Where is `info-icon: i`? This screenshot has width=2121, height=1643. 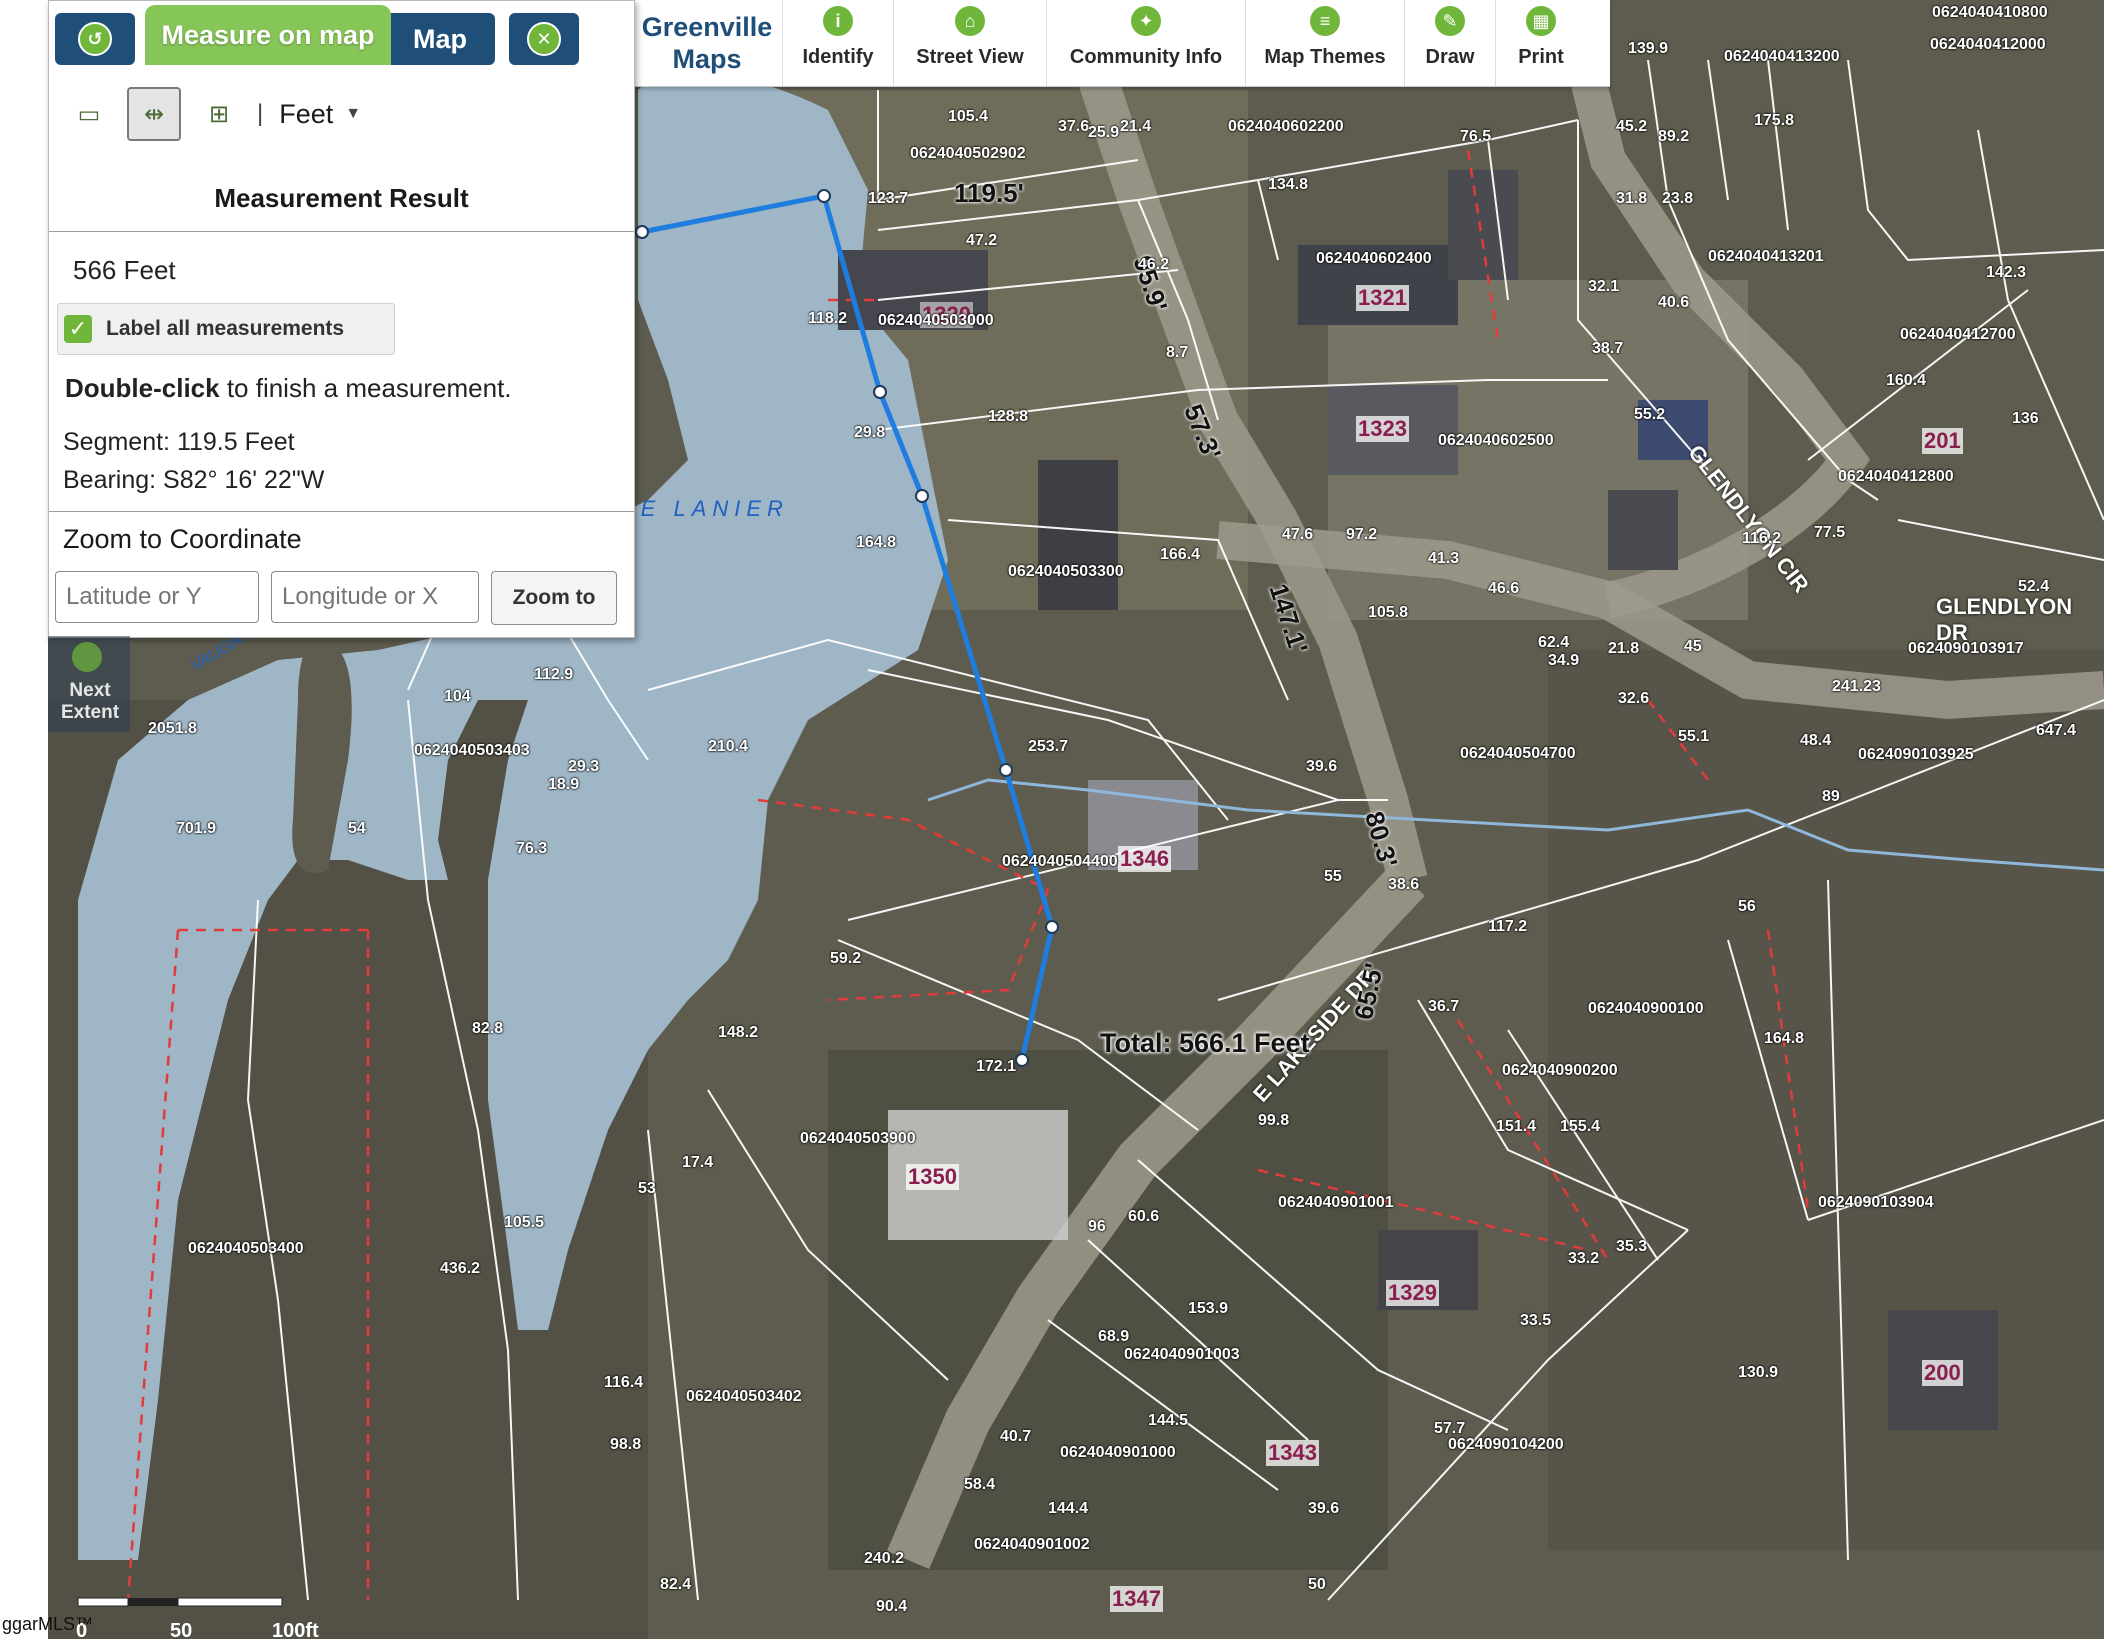
info-icon: i is located at coordinates (838, 21).